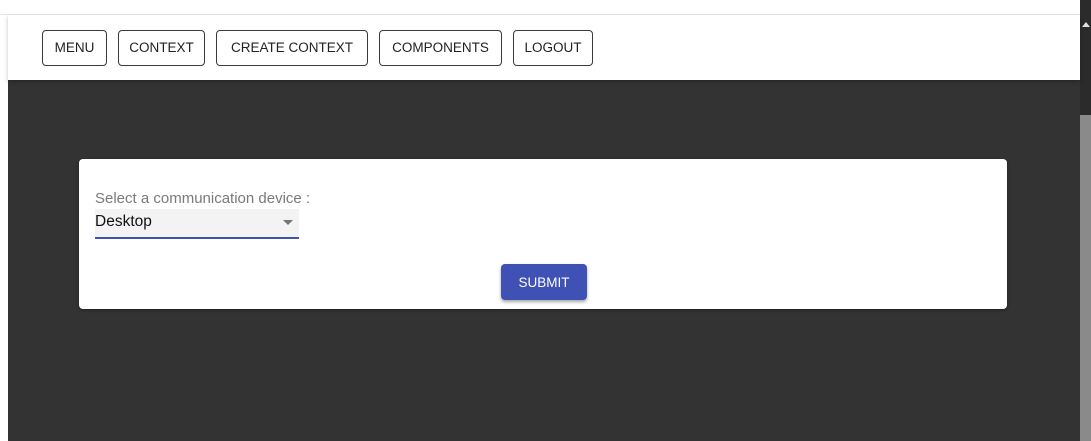 Image resolution: width=1091 pixels, height=441 pixels. I want to click on components-button: COMPONENTS, so click(440, 48).